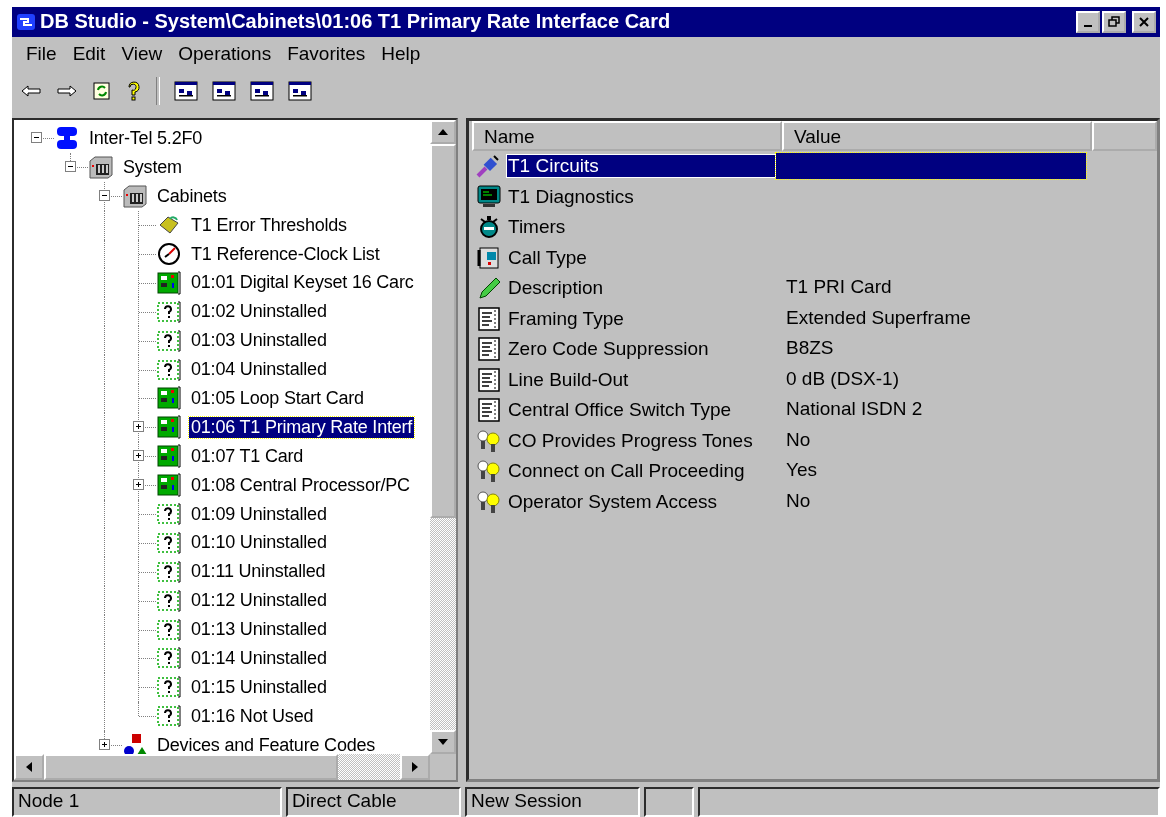 This screenshot has width=1166, height=817. What do you see at coordinates (878, 317) in the screenshot?
I see `property-value: Extended Superframe` at bounding box center [878, 317].